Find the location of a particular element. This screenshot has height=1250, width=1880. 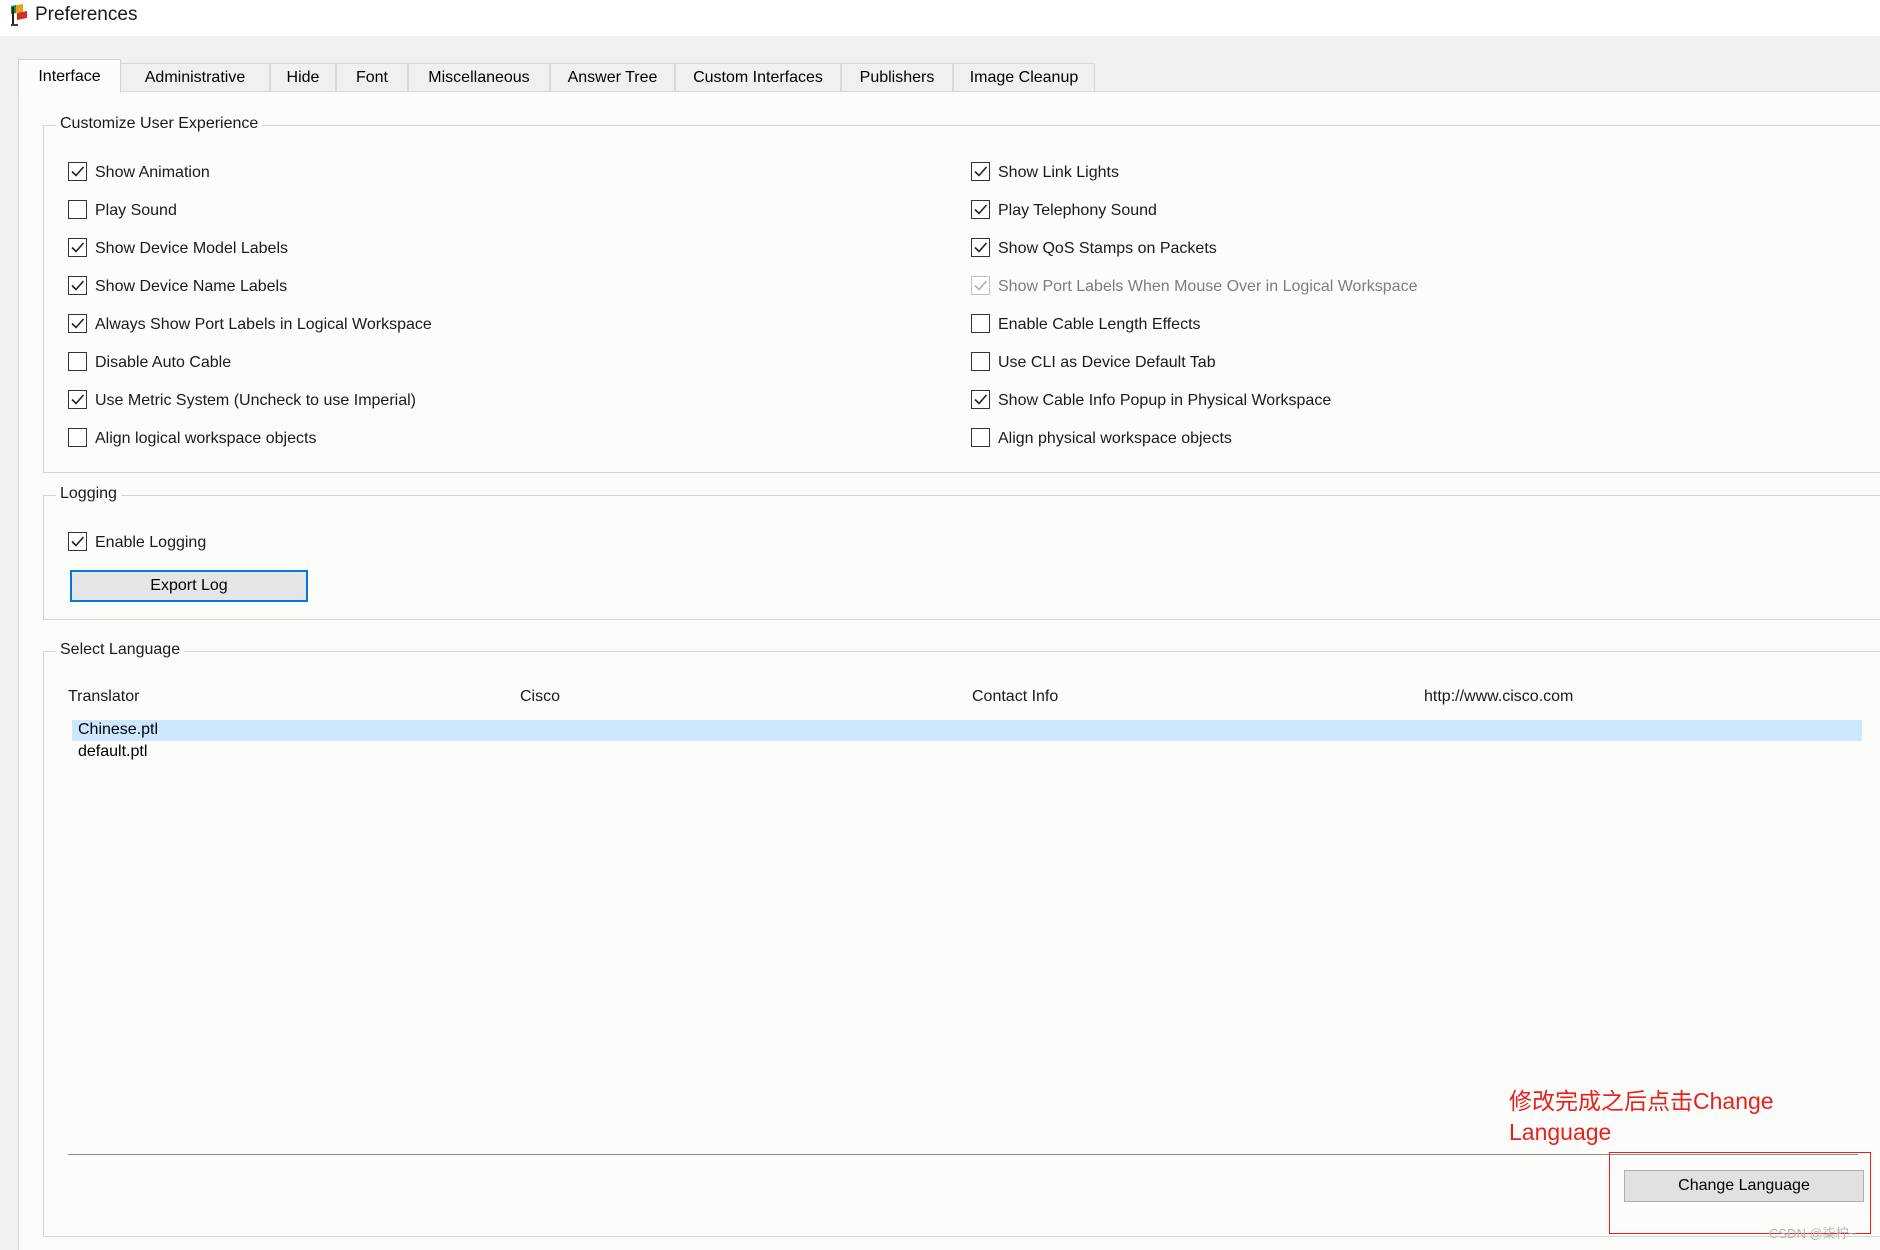

checkbox-label: Show Device Model Labels is located at coordinates (191, 248).